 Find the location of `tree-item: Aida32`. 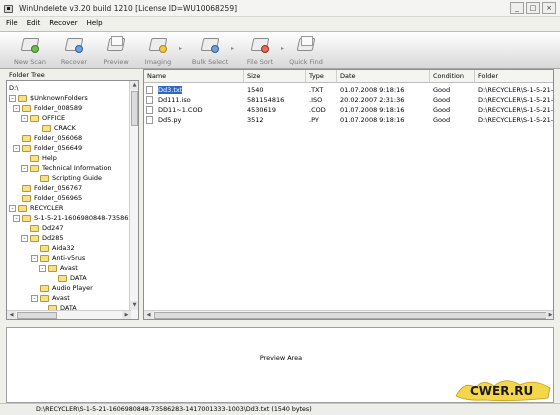

tree-item: Aida32 is located at coordinates (53, 248).